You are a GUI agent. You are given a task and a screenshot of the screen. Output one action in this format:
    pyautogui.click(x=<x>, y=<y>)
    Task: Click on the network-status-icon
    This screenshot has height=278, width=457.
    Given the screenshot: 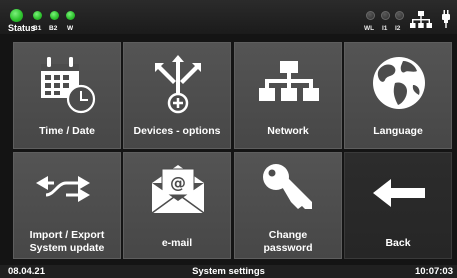 What is the action you would take?
    pyautogui.click(x=421, y=19)
    